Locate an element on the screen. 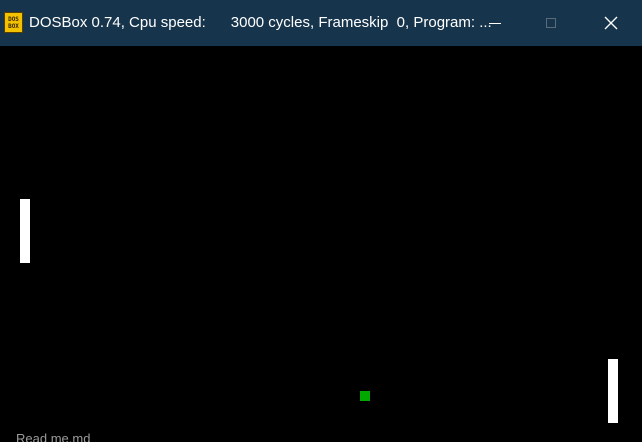 The image size is (642, 442). left-paddle is located at coordinates (25, 231).